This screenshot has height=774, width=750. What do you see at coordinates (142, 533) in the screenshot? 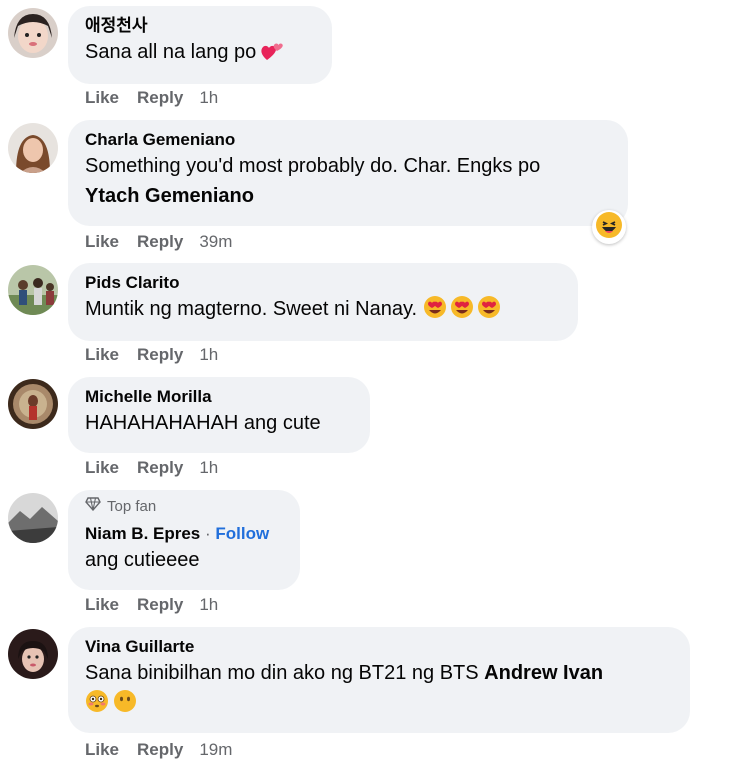
I see `comment-author: Niam B. Epres` at bounding box center [142, 533].